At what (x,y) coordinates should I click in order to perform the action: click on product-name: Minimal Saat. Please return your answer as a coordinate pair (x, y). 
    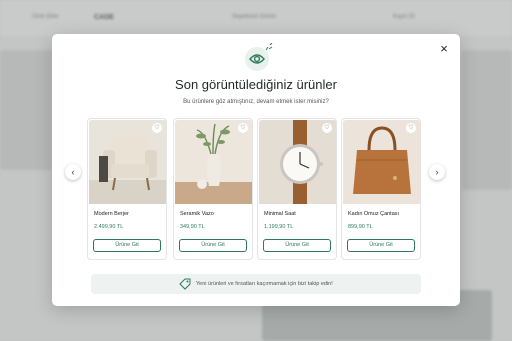
    Looking at the image, I should click on (280, 214).